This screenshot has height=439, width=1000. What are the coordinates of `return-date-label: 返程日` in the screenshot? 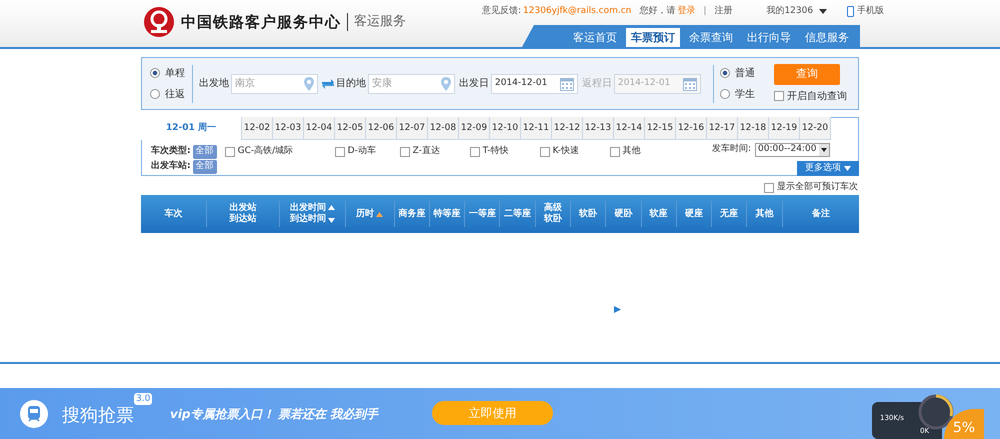 It's located at (597, 83).